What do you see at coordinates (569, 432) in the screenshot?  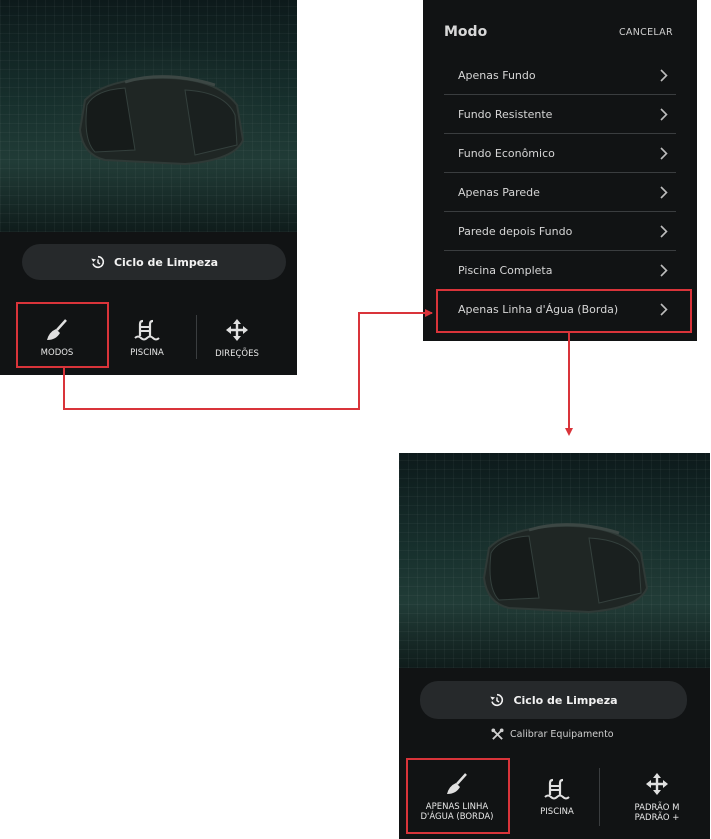 I see `arrowhead-down` at bounding box center [569, 432].